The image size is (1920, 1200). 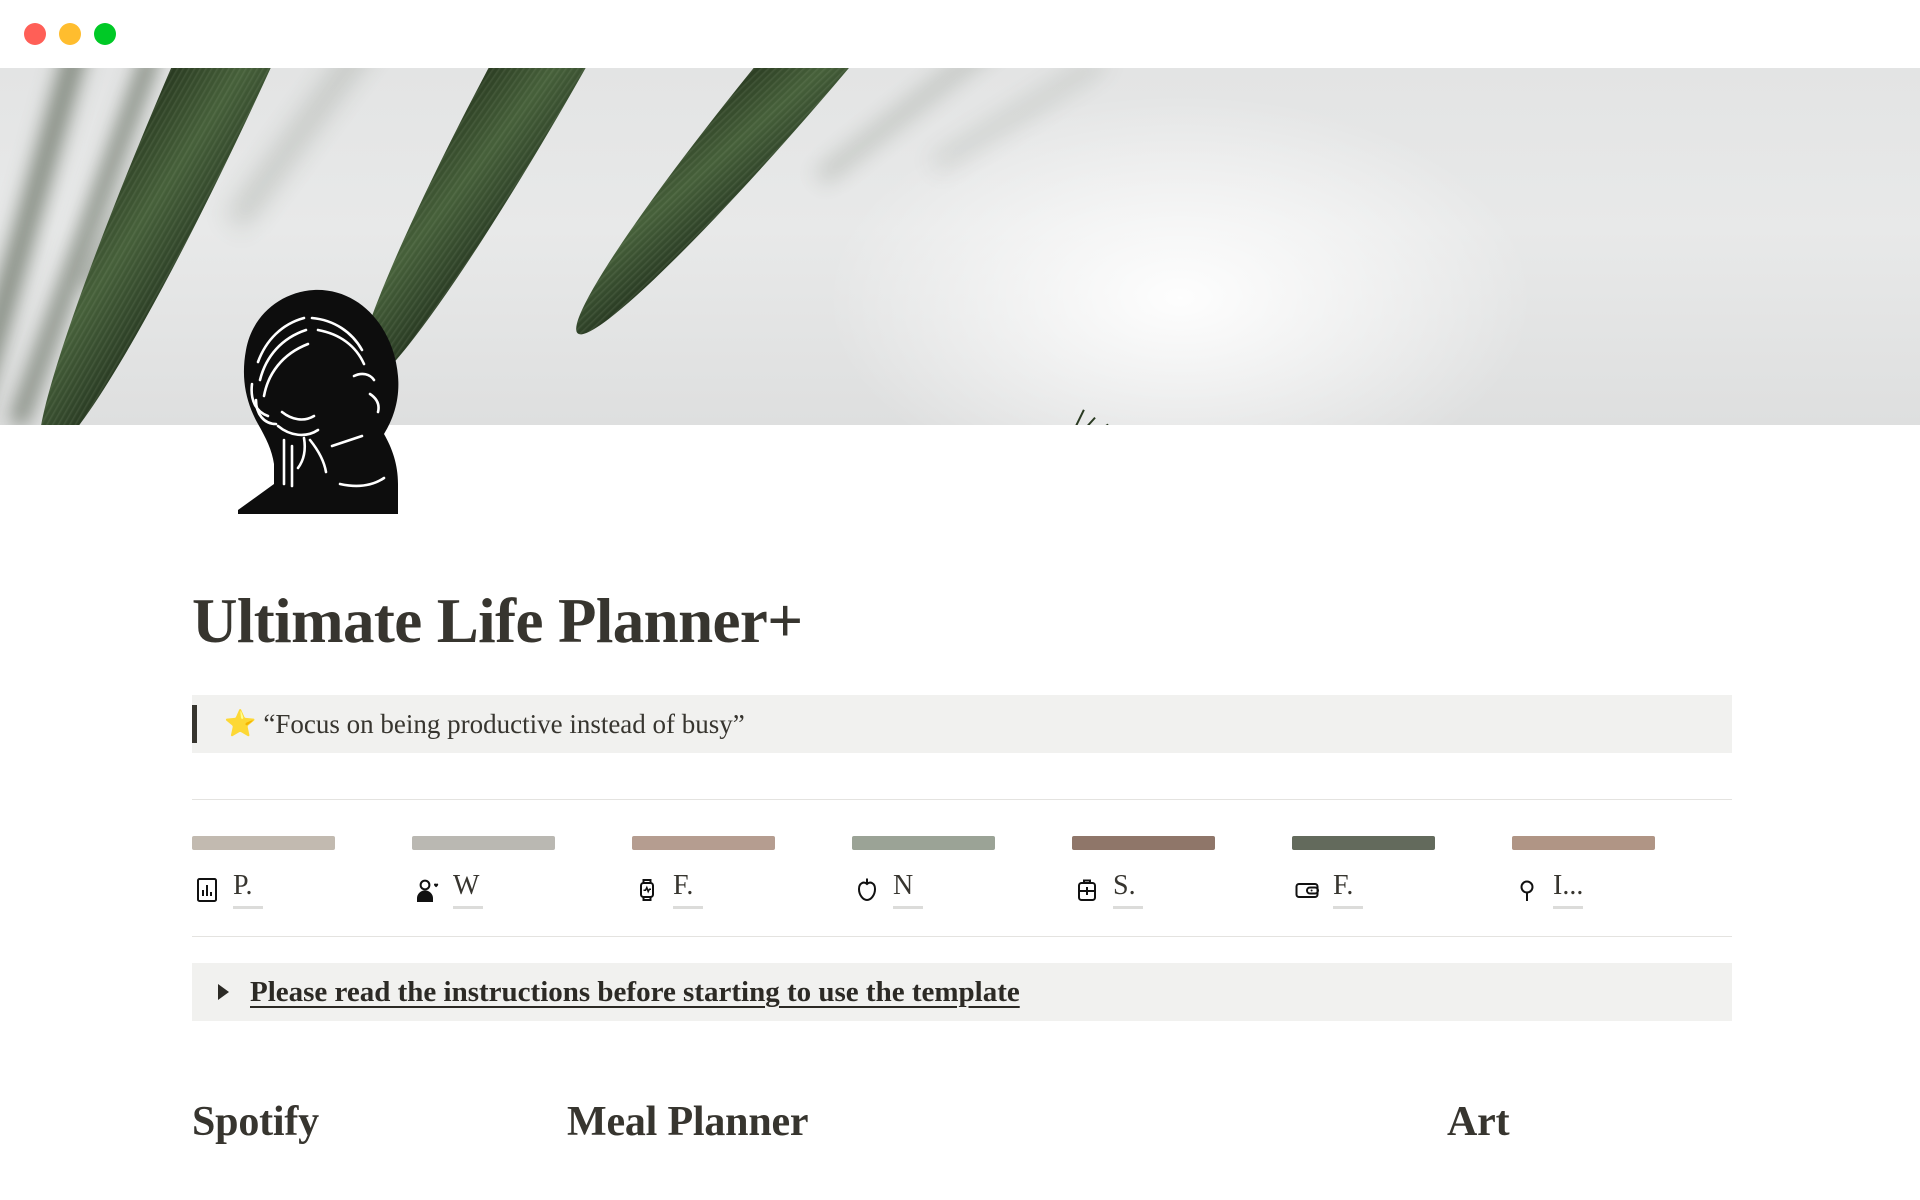 I want to click on link-card-productivity: P., so click(x=302, y=873).